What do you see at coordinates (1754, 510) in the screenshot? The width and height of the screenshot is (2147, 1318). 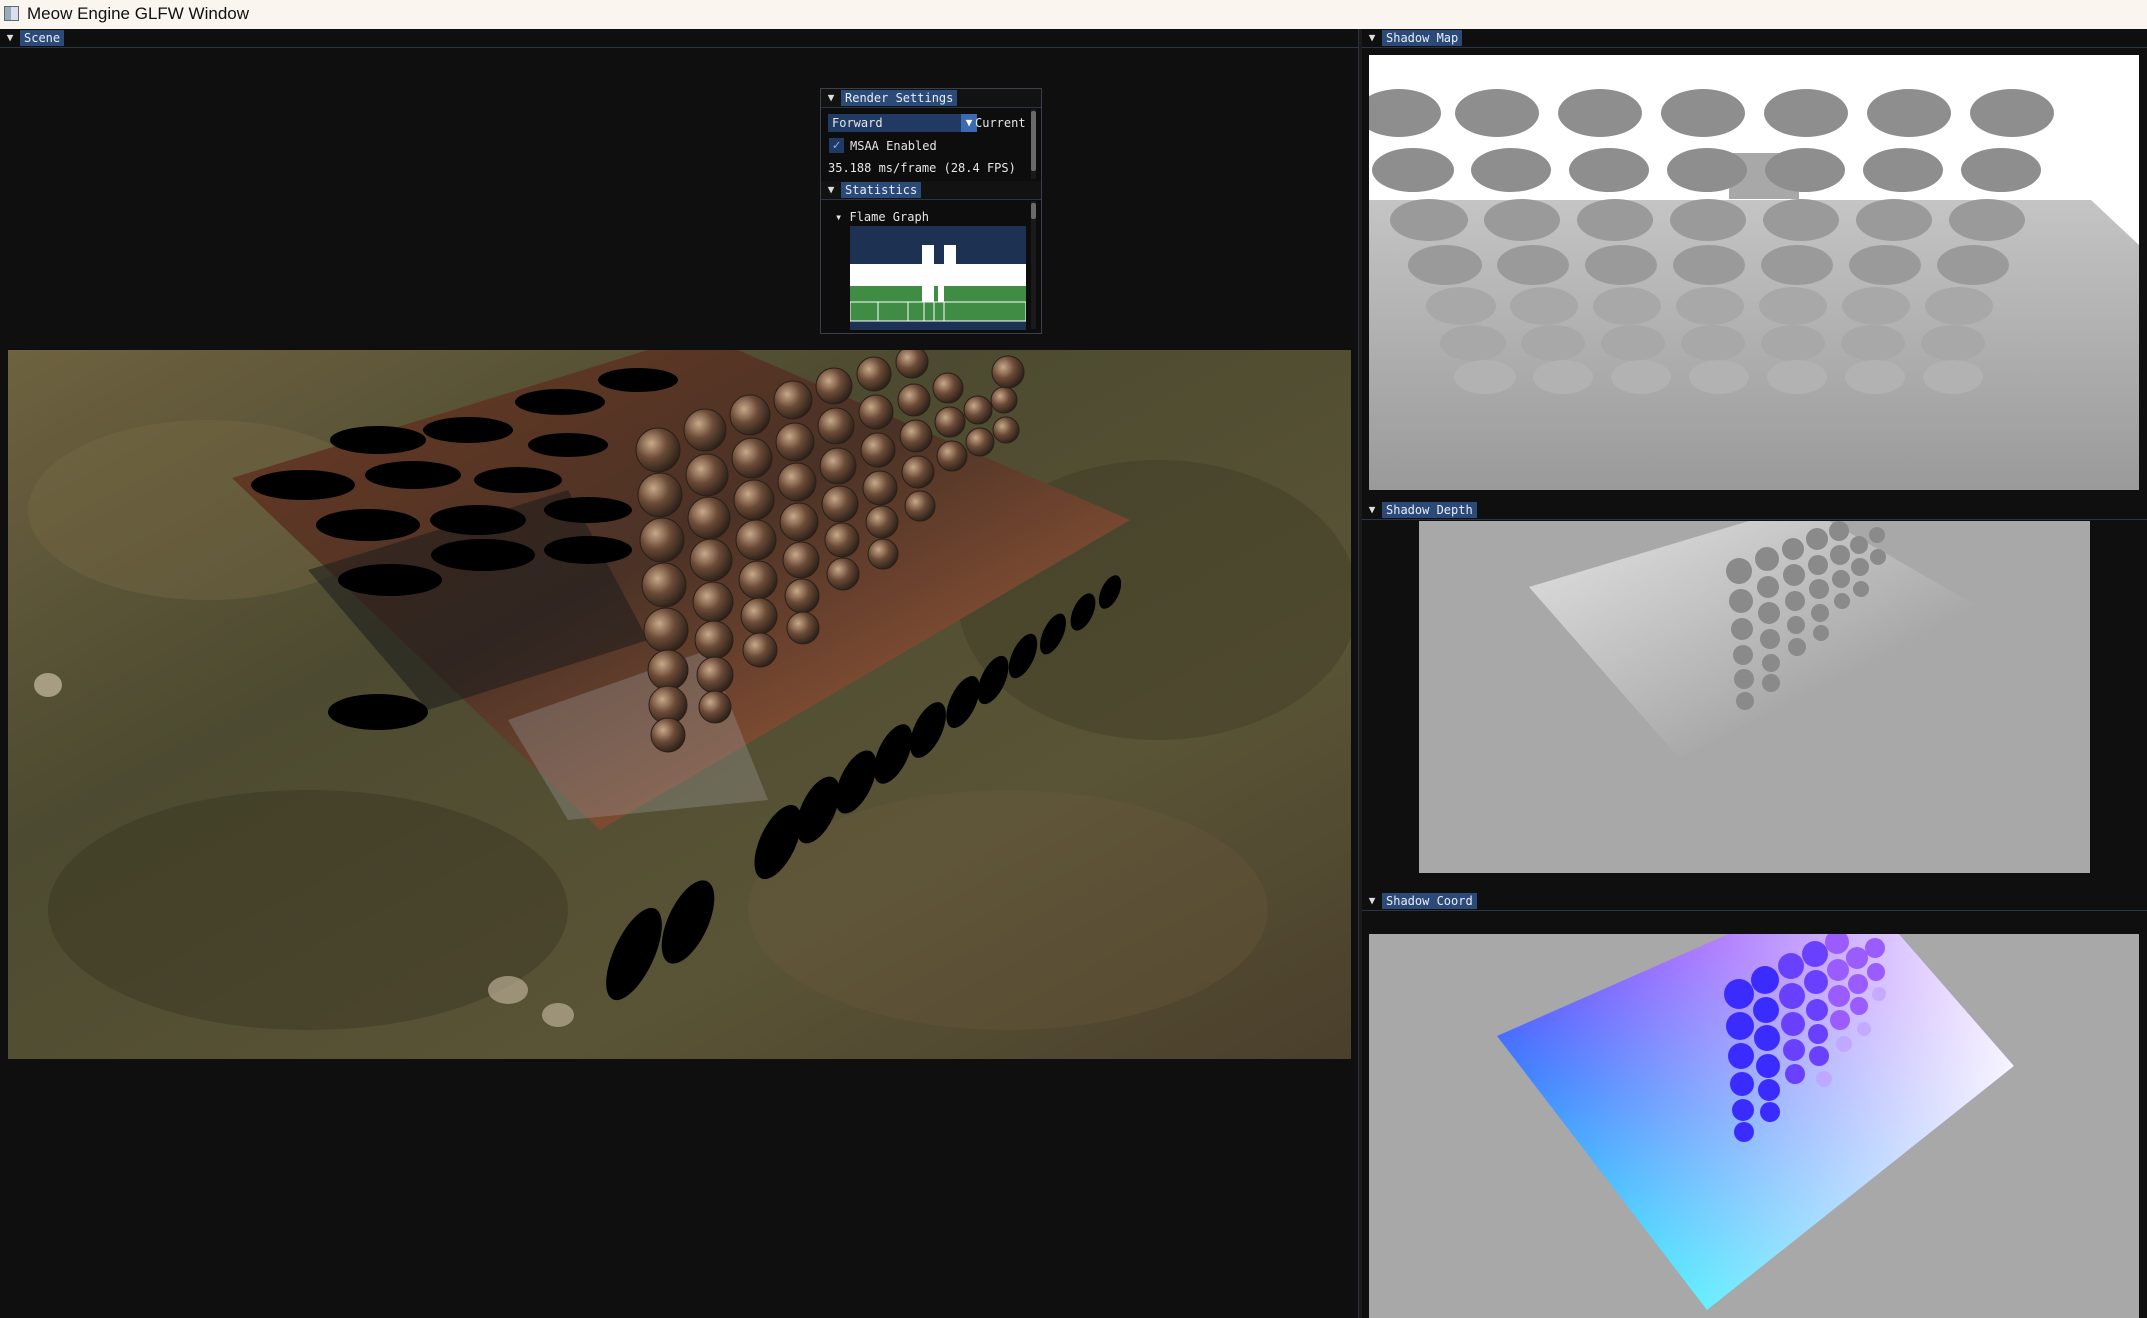 I see `shadow-depth-header: ▼ Shadow Depth` at bounding box center [1754, 510].